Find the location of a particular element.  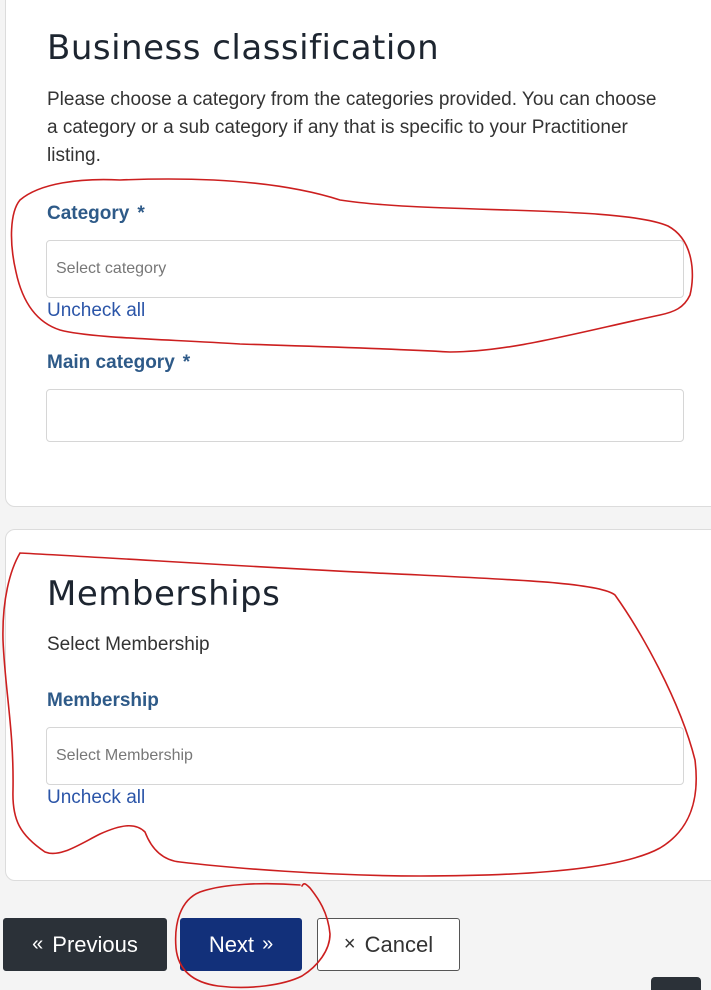

next-button: Next » is located at coordinates (241, 944).